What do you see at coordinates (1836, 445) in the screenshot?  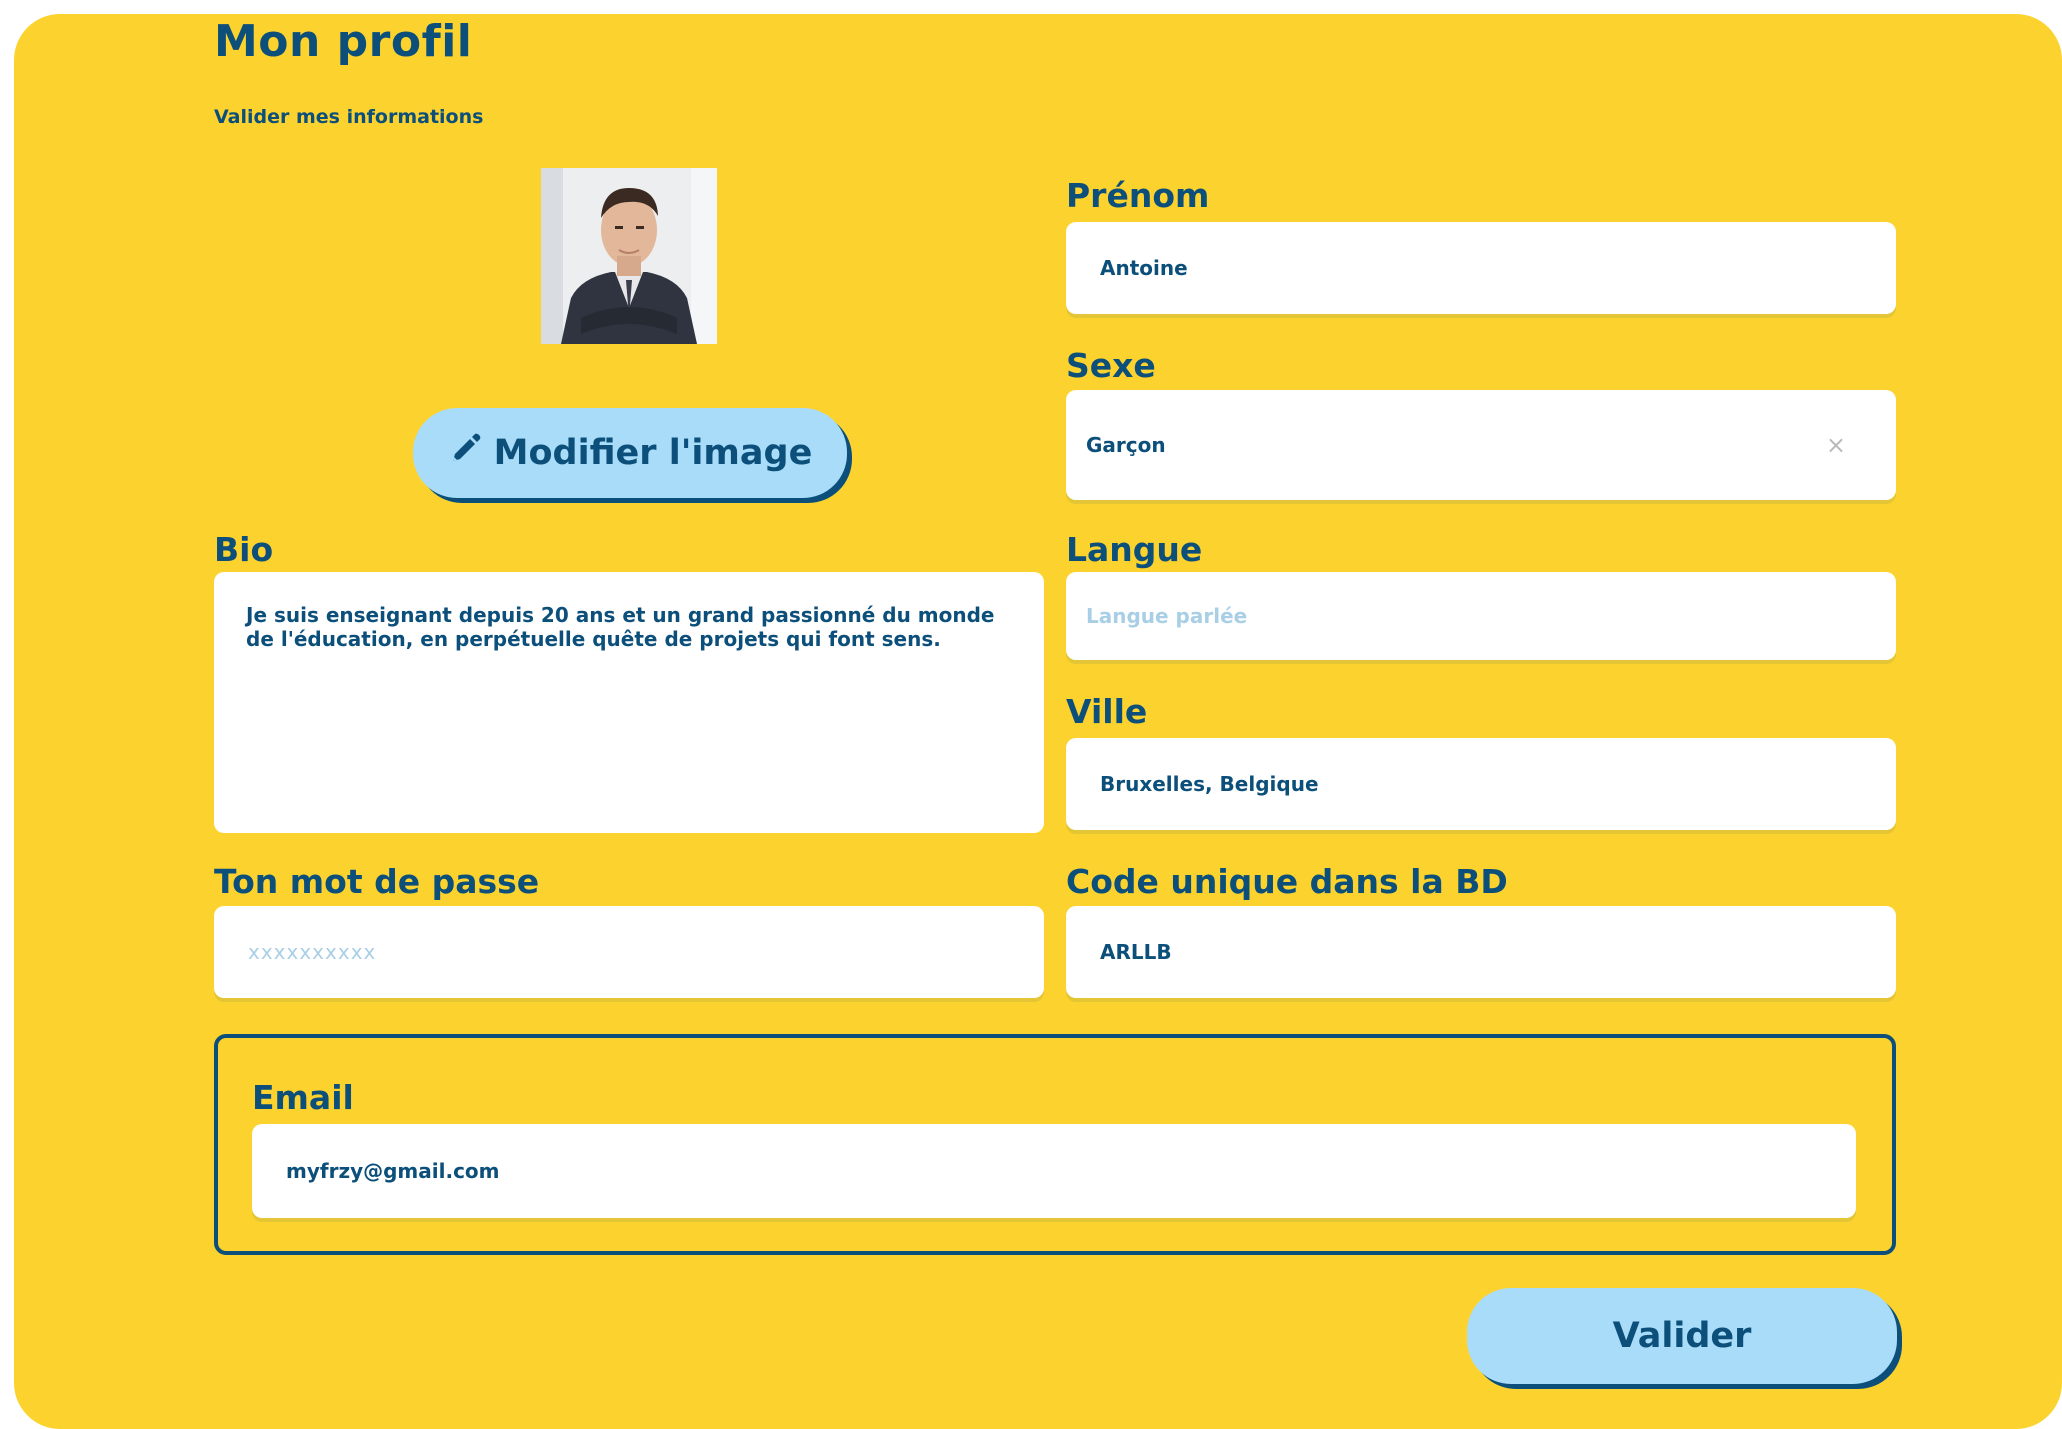 I see `clear-icon: ×` at bounding box center [1836, 445].